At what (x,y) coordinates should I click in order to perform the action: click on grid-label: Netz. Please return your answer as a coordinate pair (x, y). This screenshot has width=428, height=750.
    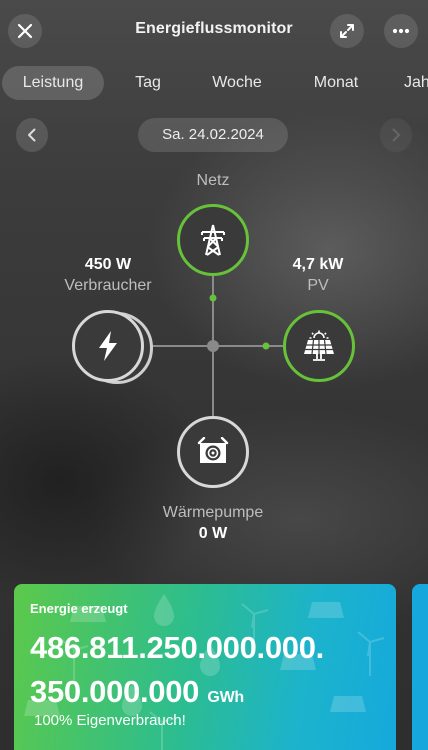
    Looking at the image, I should click on (213, 180).